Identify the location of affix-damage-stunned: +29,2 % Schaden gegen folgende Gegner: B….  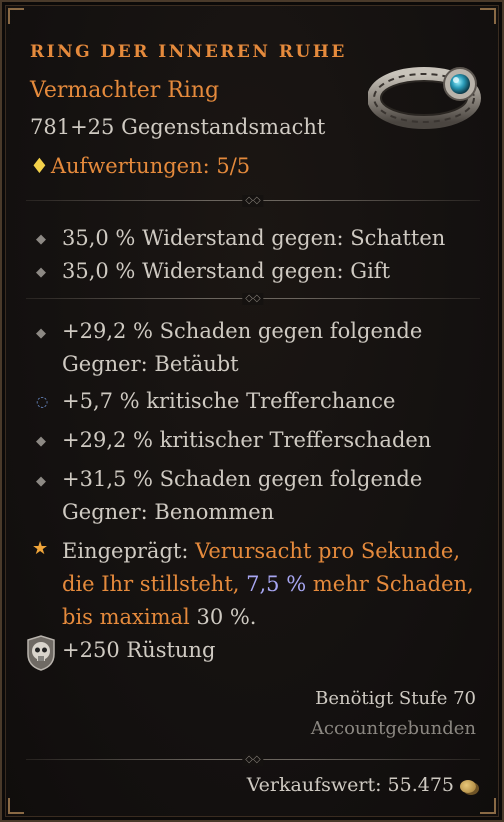
(272, 348).